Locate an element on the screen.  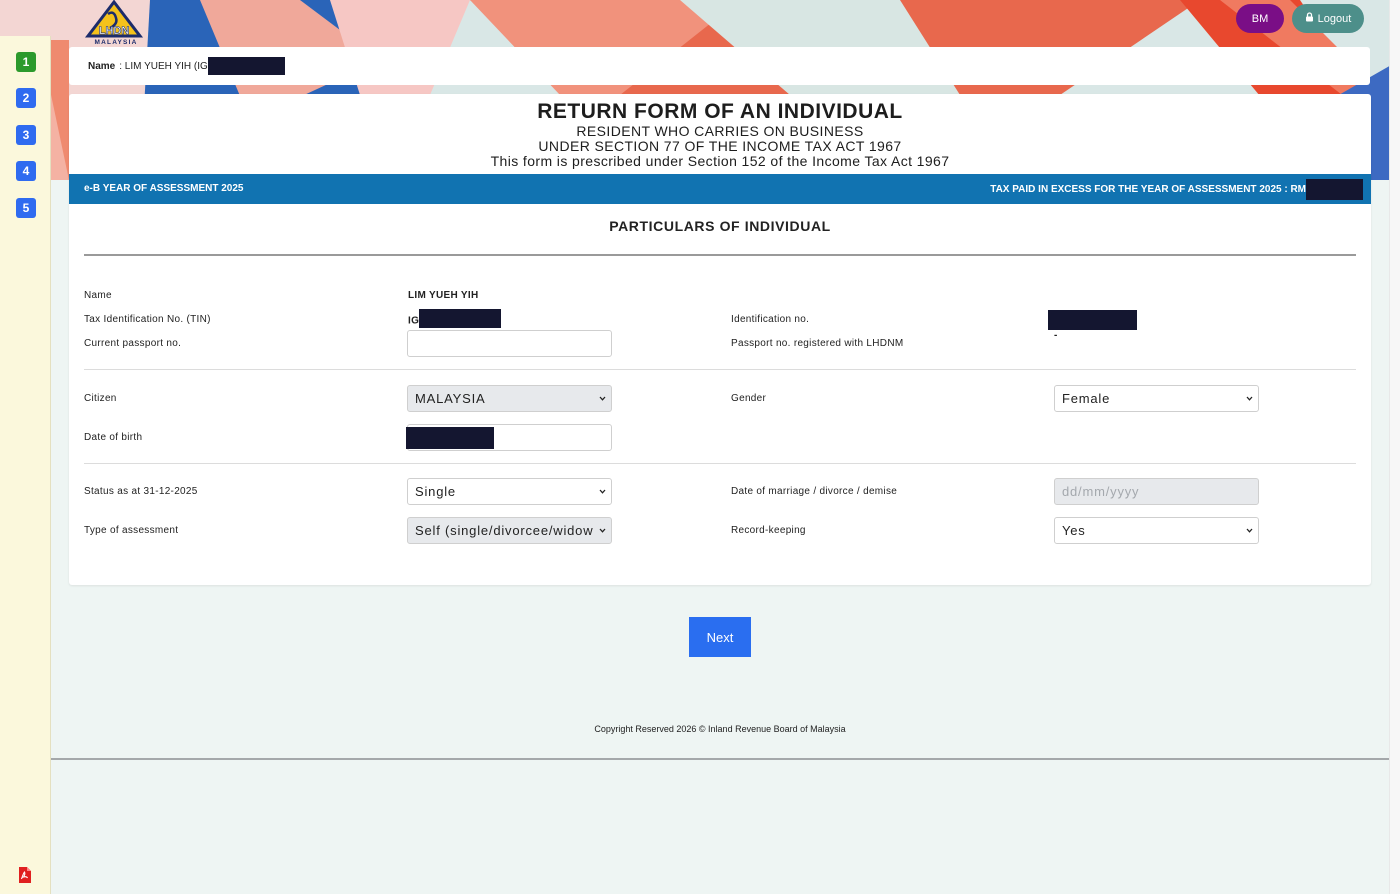
record-keeping-label: Record-keeping is located at coordinates (768, 530).